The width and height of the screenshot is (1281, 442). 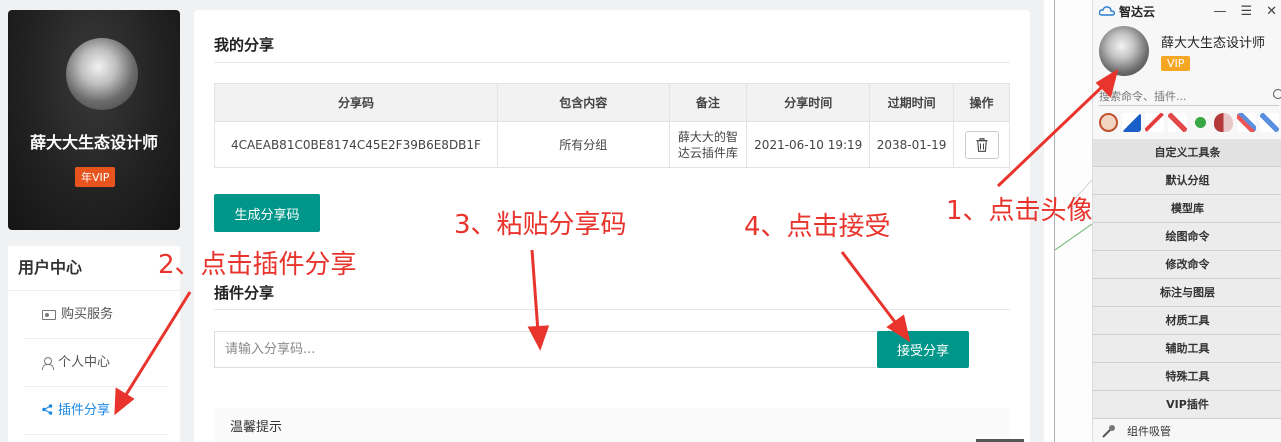 What do you see at coordinates (267, 213) in the screenshot?
I see `generate-share-code-button: 生成分享码` at bounding box center [267, 213].